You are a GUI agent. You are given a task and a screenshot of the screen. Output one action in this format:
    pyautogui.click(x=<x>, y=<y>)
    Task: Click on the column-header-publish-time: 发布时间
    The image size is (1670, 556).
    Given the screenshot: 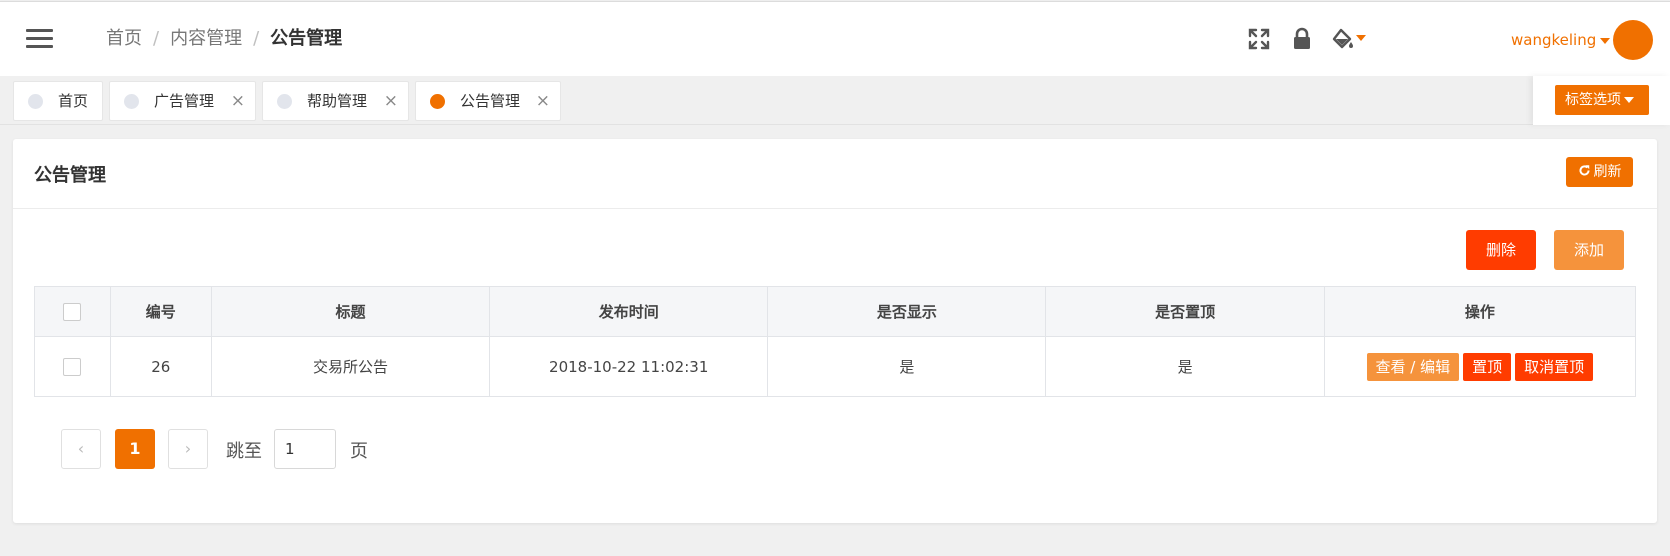 What is the action you would take?
    pyautogui.click(x=629, y=311)
    